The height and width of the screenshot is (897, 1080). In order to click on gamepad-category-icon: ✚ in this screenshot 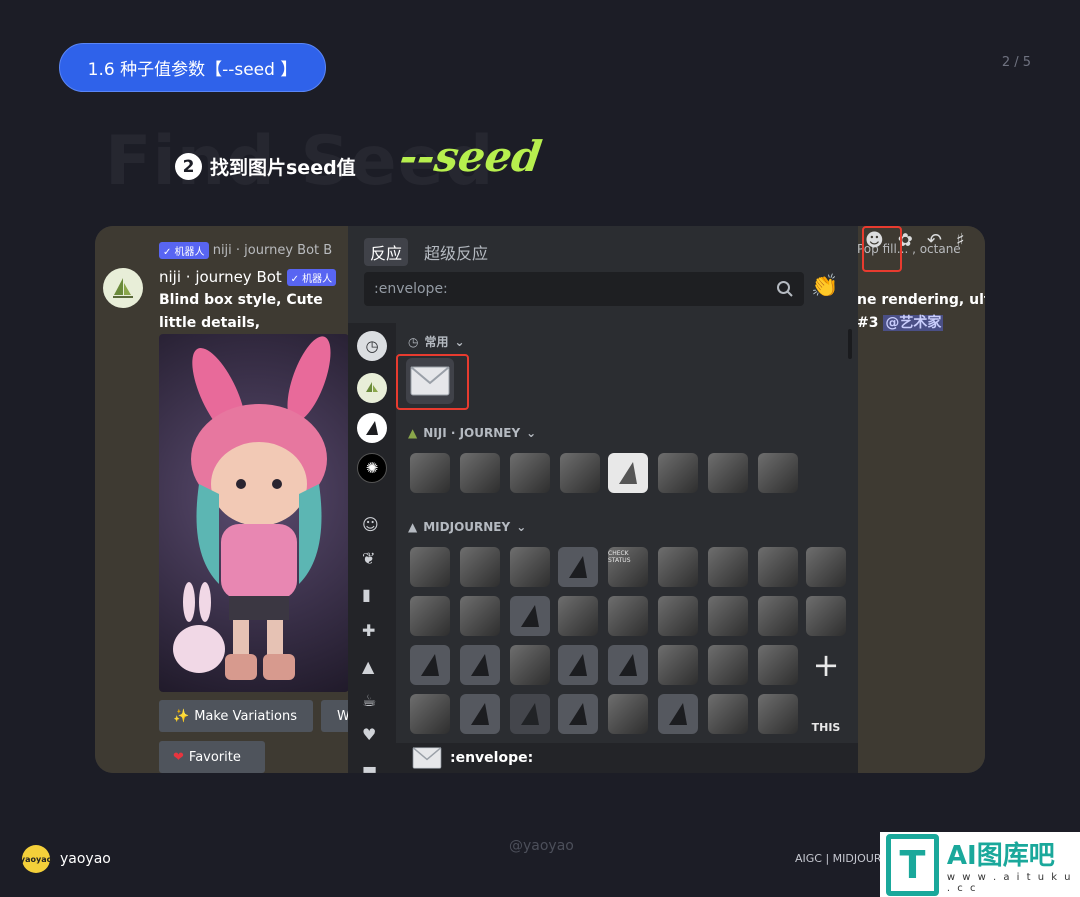, I will do `click(368, 630)`.